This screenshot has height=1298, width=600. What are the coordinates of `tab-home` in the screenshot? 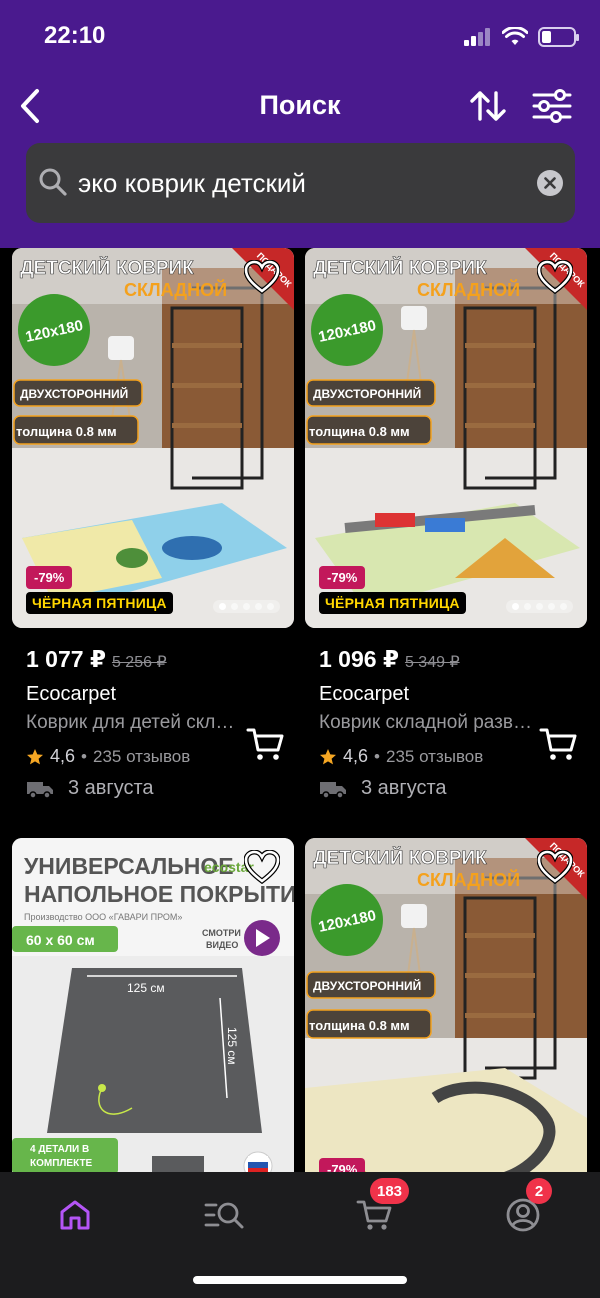 It's located at (75, 1215).